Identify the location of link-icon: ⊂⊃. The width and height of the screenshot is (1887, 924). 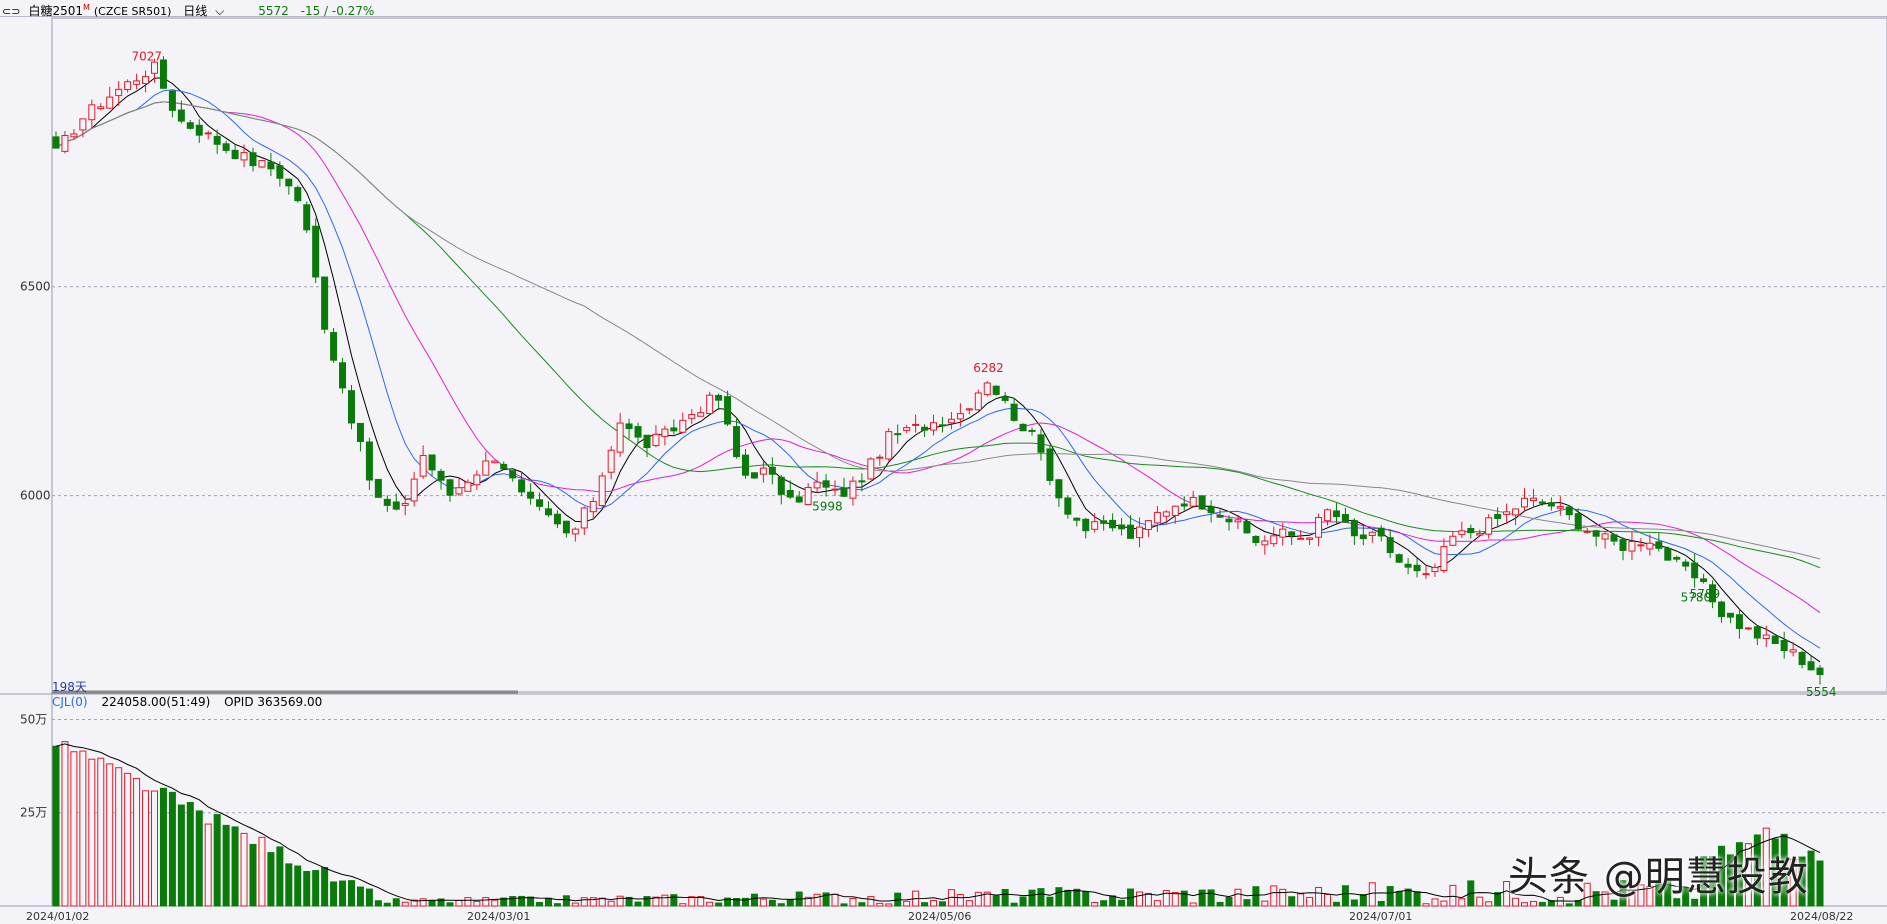
(11, 12).